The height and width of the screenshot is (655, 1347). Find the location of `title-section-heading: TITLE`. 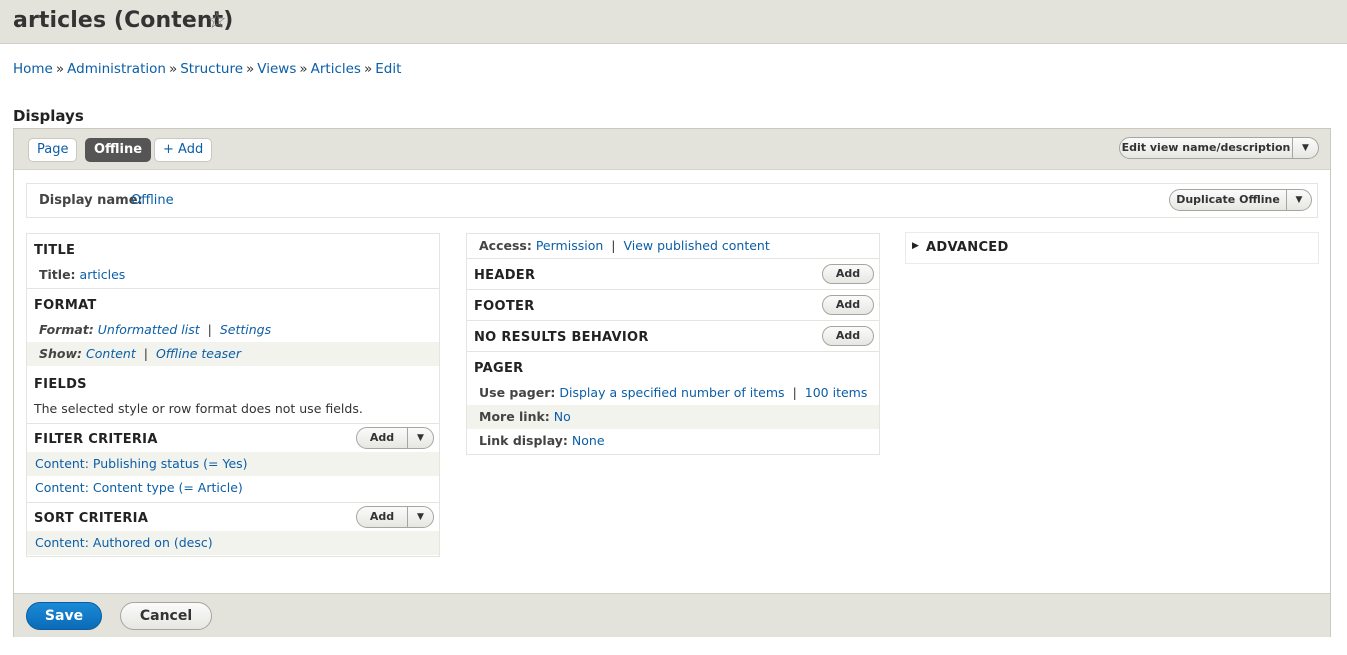

title-section-heading: TITLE is located at coordinates (55, 250).